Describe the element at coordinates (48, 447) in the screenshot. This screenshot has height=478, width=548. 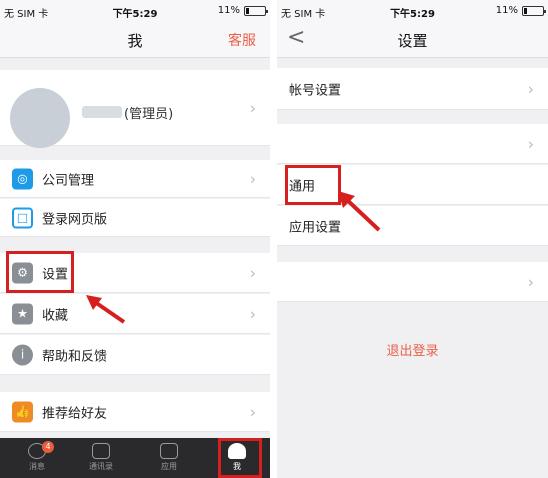
I see `unread-badge: 4` at that location.